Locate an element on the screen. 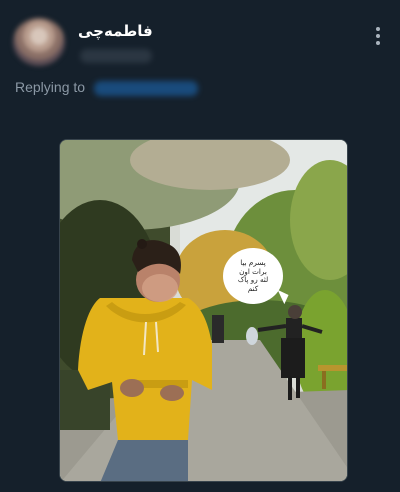  user-handle-blurred is located at coordinates (116, 56).